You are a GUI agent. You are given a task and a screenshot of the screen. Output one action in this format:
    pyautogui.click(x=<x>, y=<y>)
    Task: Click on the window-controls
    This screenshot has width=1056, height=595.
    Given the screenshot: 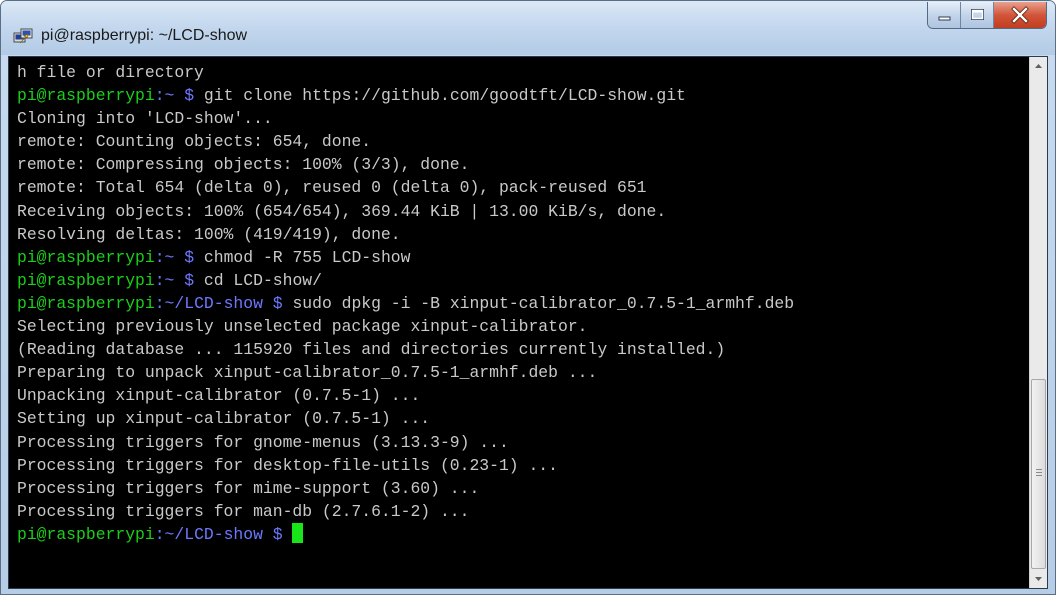 What is the action you would take?
    pyautogui.click(x=987, y=15)
    